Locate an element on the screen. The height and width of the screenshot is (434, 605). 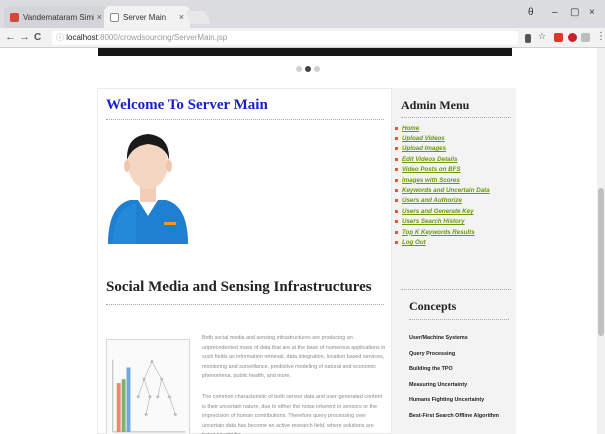
page-title: Welcome To Server Main is located at coordinates (187, 105).